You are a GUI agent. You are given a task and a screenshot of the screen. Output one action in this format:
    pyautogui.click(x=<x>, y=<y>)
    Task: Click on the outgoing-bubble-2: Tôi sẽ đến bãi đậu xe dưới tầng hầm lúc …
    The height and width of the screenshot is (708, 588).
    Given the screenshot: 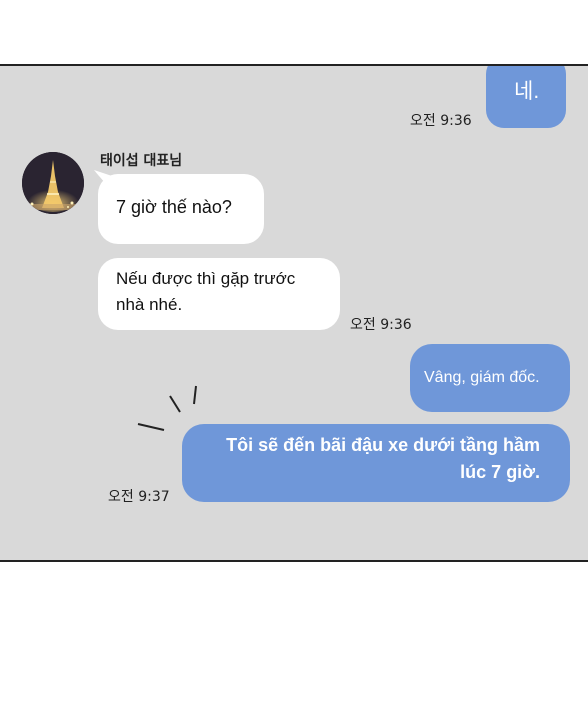 What is the action you would take?
    pyautogui.click(x=376, y=463)
    